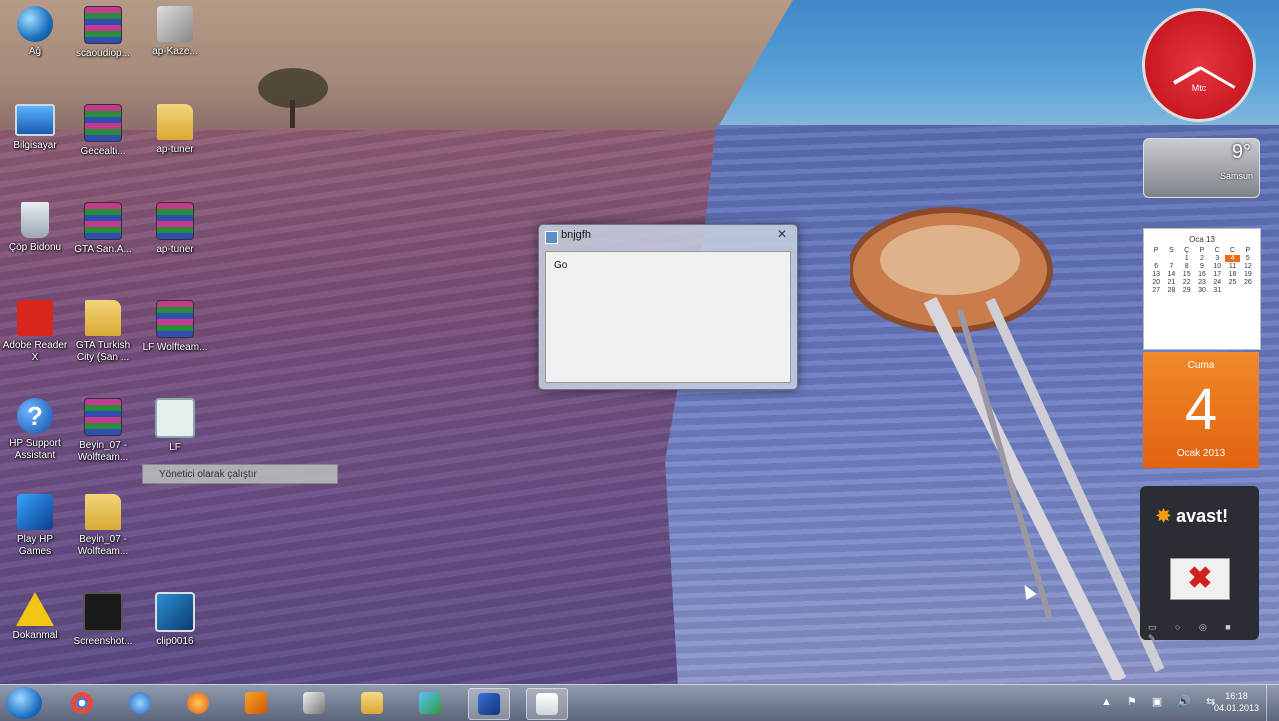  I want to click on calendar-day: 26, so click(1248, 282).